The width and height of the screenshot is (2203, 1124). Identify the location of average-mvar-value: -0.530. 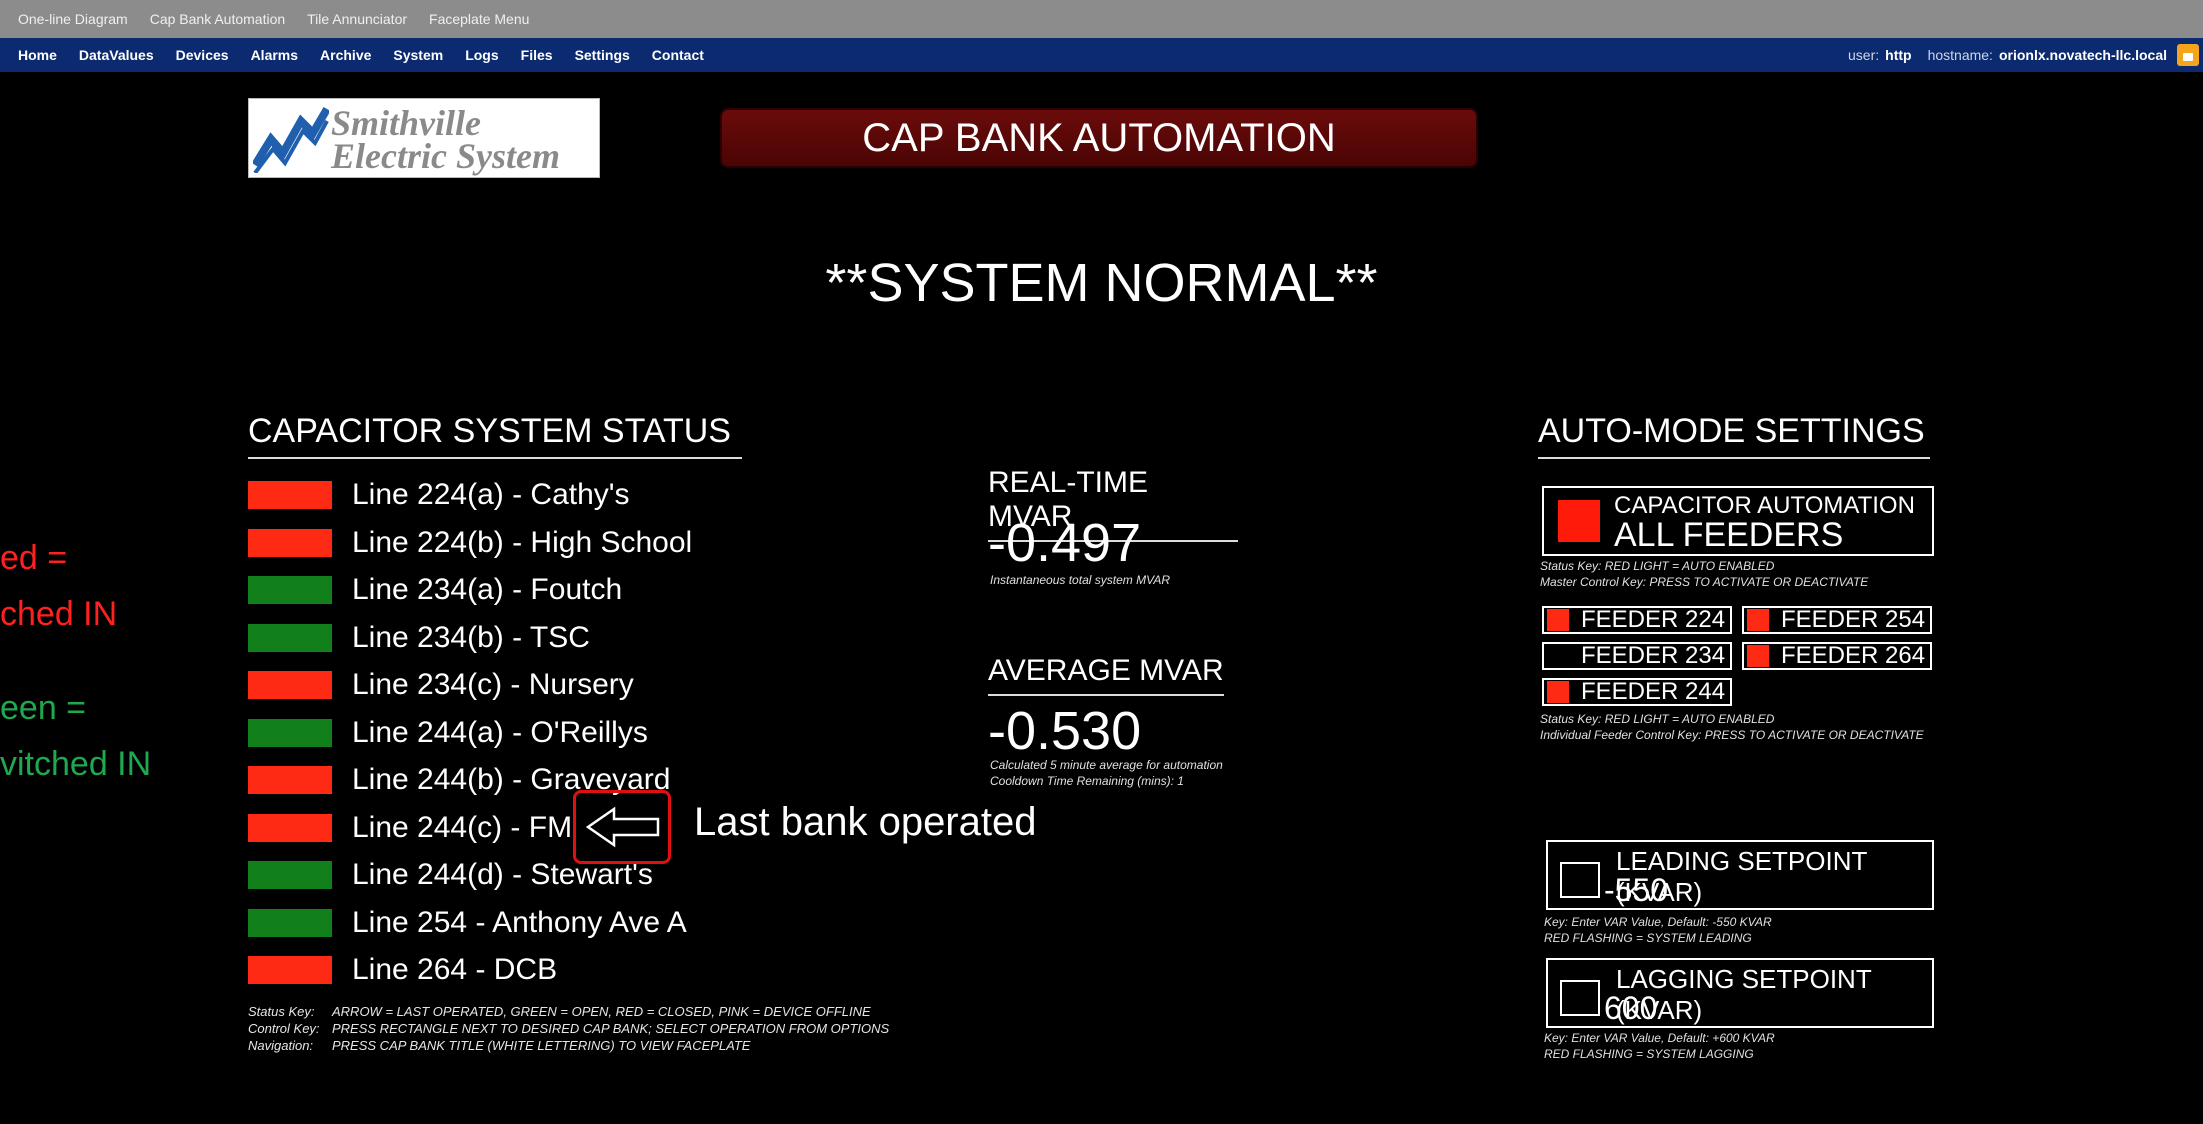
(1065, 731).